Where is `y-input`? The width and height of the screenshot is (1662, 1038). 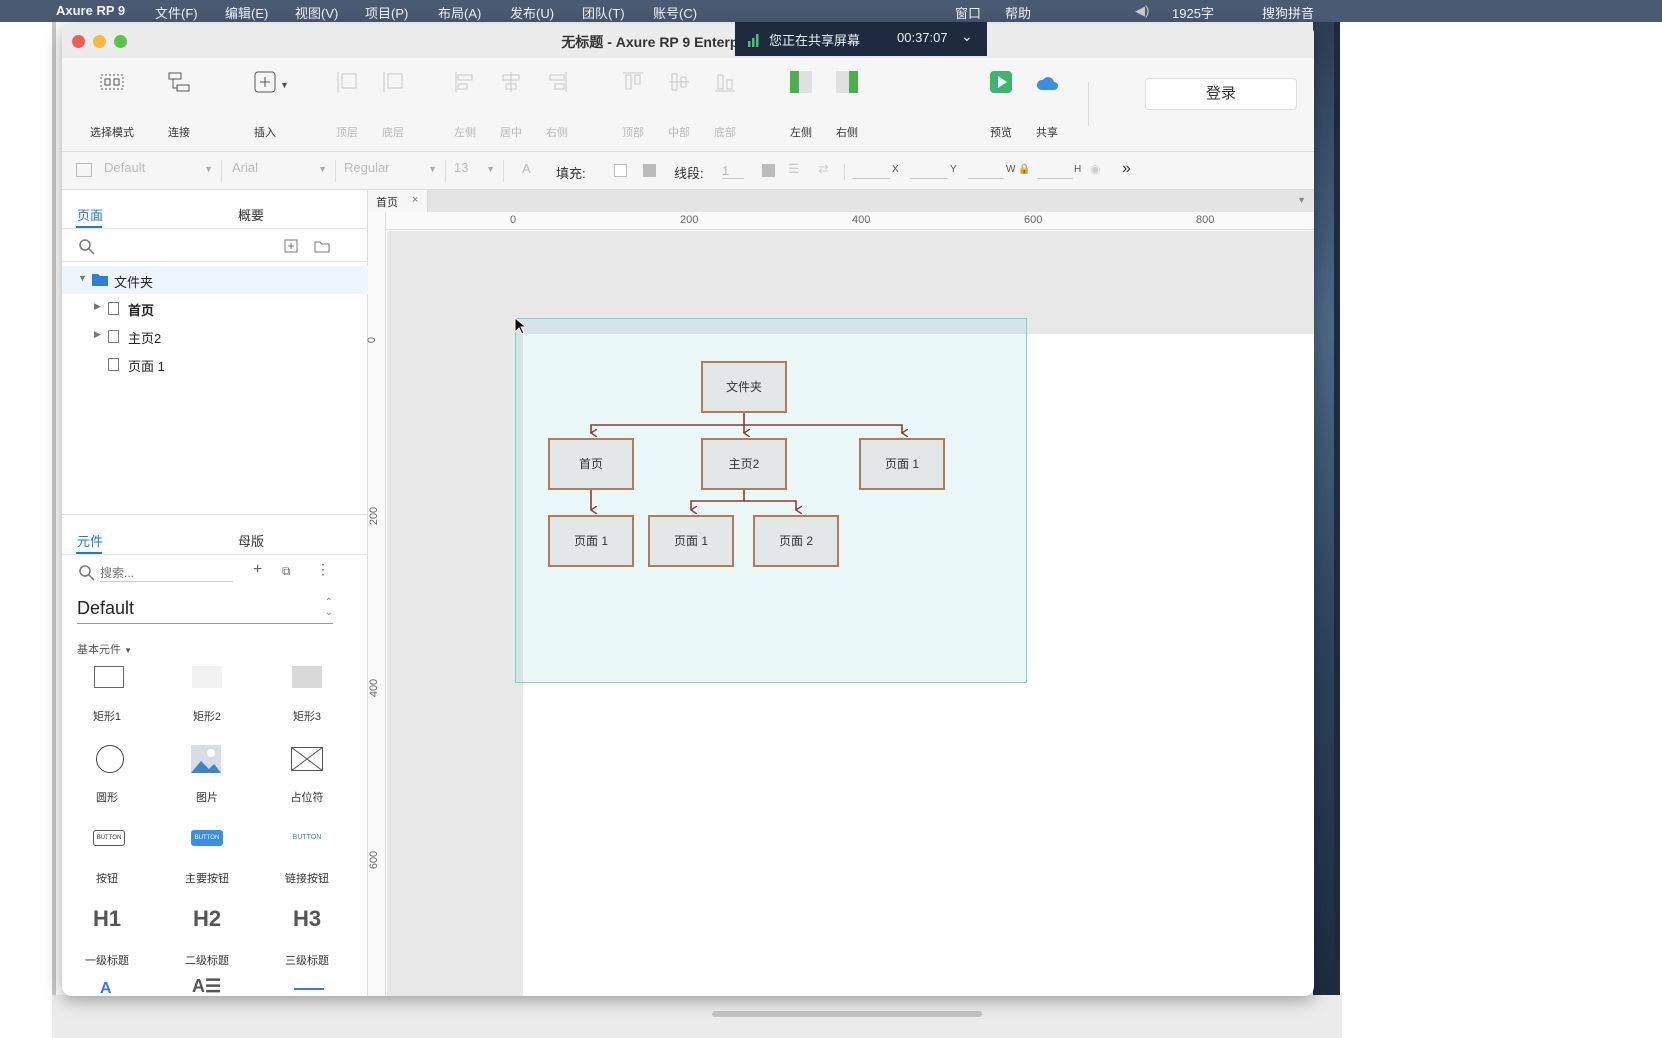 y-input is located at coordinates (929, 171).